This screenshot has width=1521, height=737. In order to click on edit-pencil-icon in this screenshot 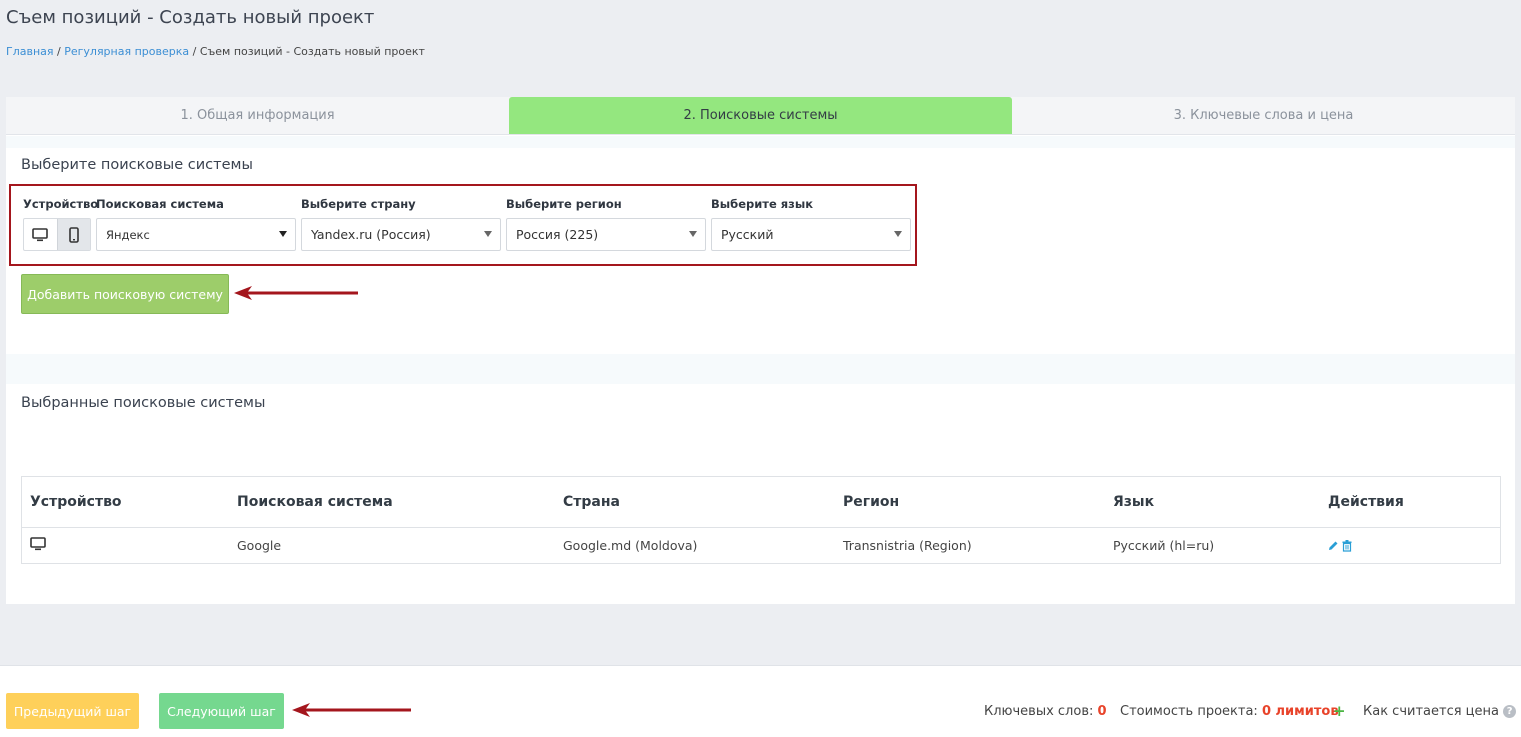, I will do `click(1333, 545)`.